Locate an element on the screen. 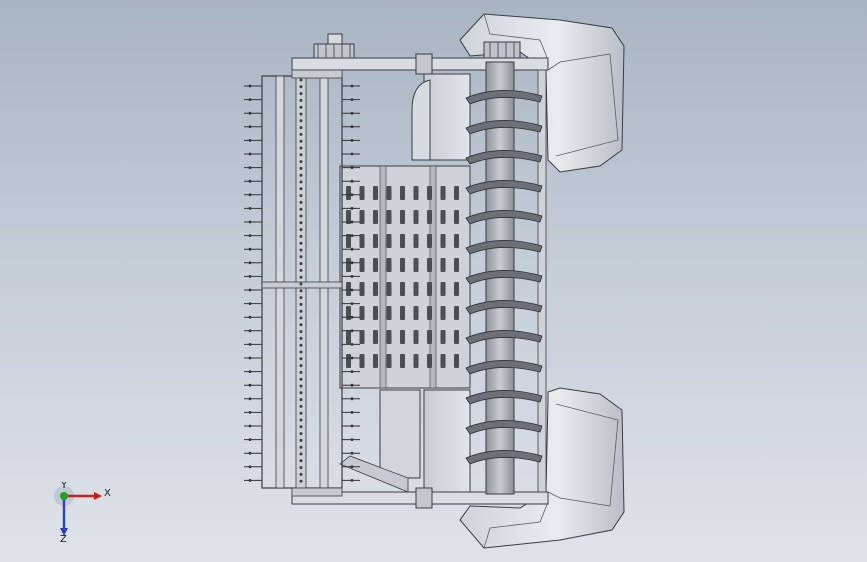  x-arrow-head is located at coordinates (98, 496).